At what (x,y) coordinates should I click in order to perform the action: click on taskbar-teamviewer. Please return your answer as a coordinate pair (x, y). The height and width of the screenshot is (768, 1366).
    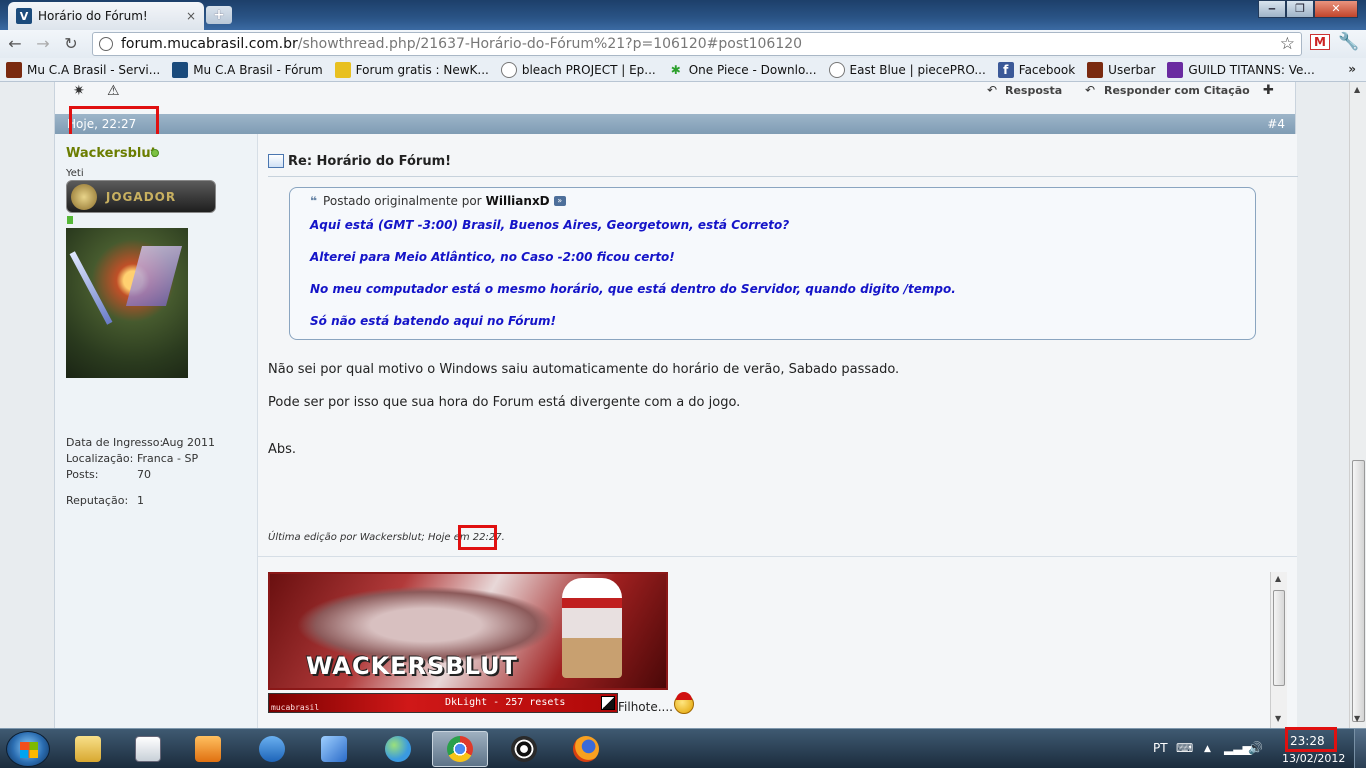
    Looking at the image, I should click on (272, 749).